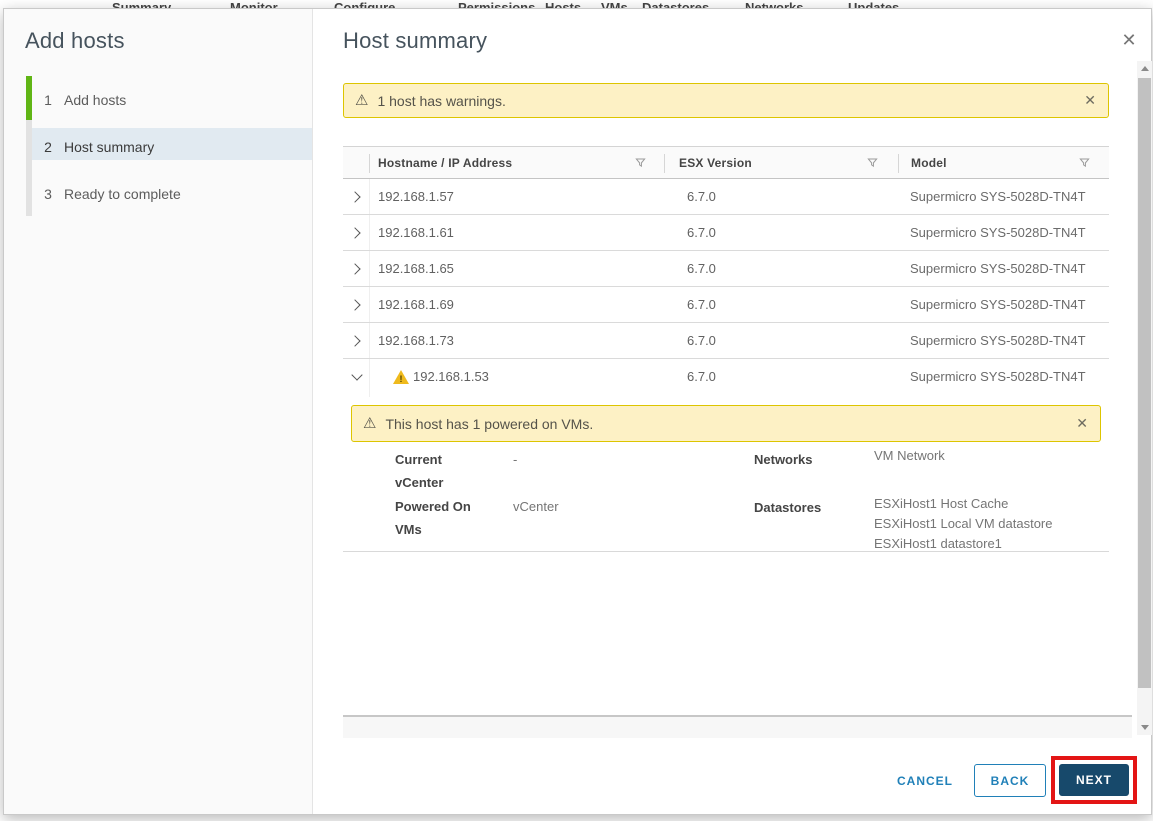 The height and width of the screenshot is (821, 1153). What do you see at coordinates (441, 100) in the screenshot?
I see `warning-text: 1 host has warnings.` at bounding box center [441, 100].